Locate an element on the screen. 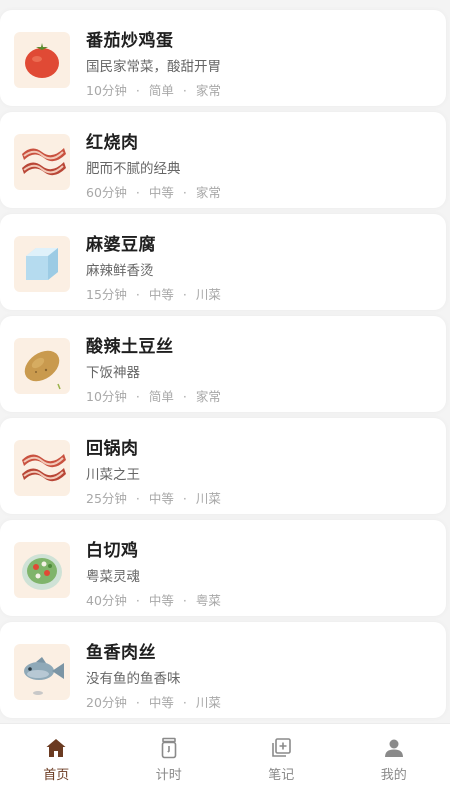  person-icon is located at coordinates (394, 748).